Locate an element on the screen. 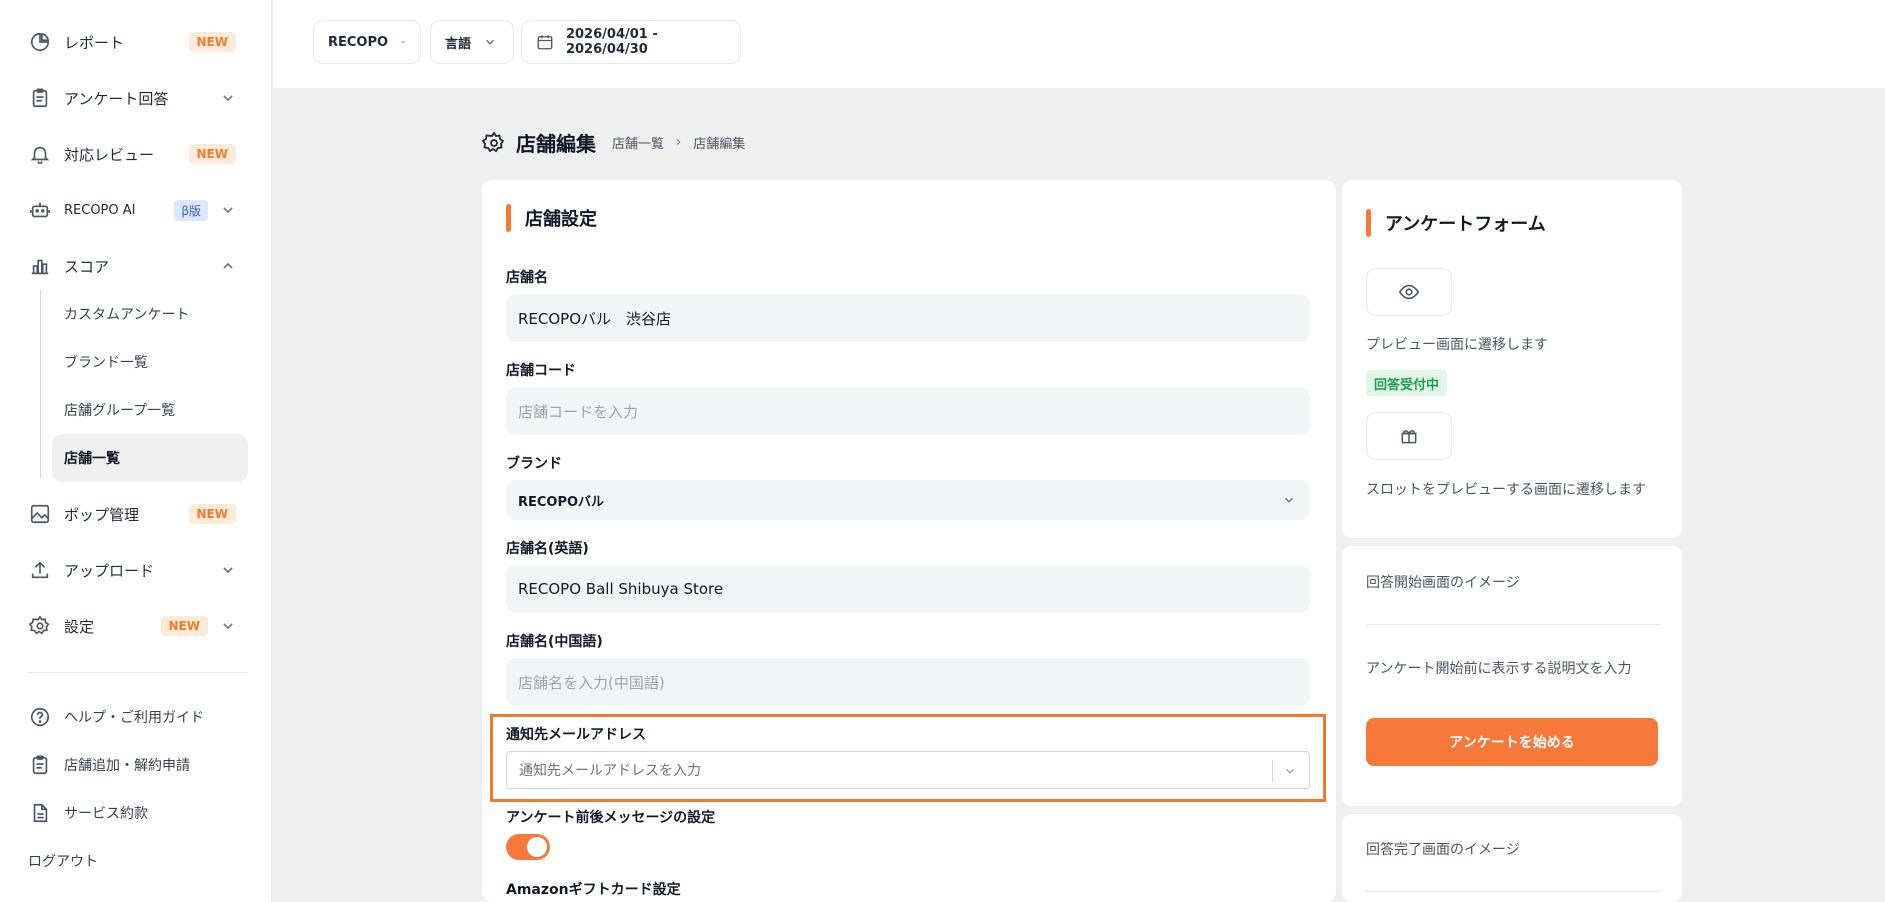 Image resolution: width=1885 pixels, height=902 pixels. bar-chart-icon is located at coordinates (40, 266).